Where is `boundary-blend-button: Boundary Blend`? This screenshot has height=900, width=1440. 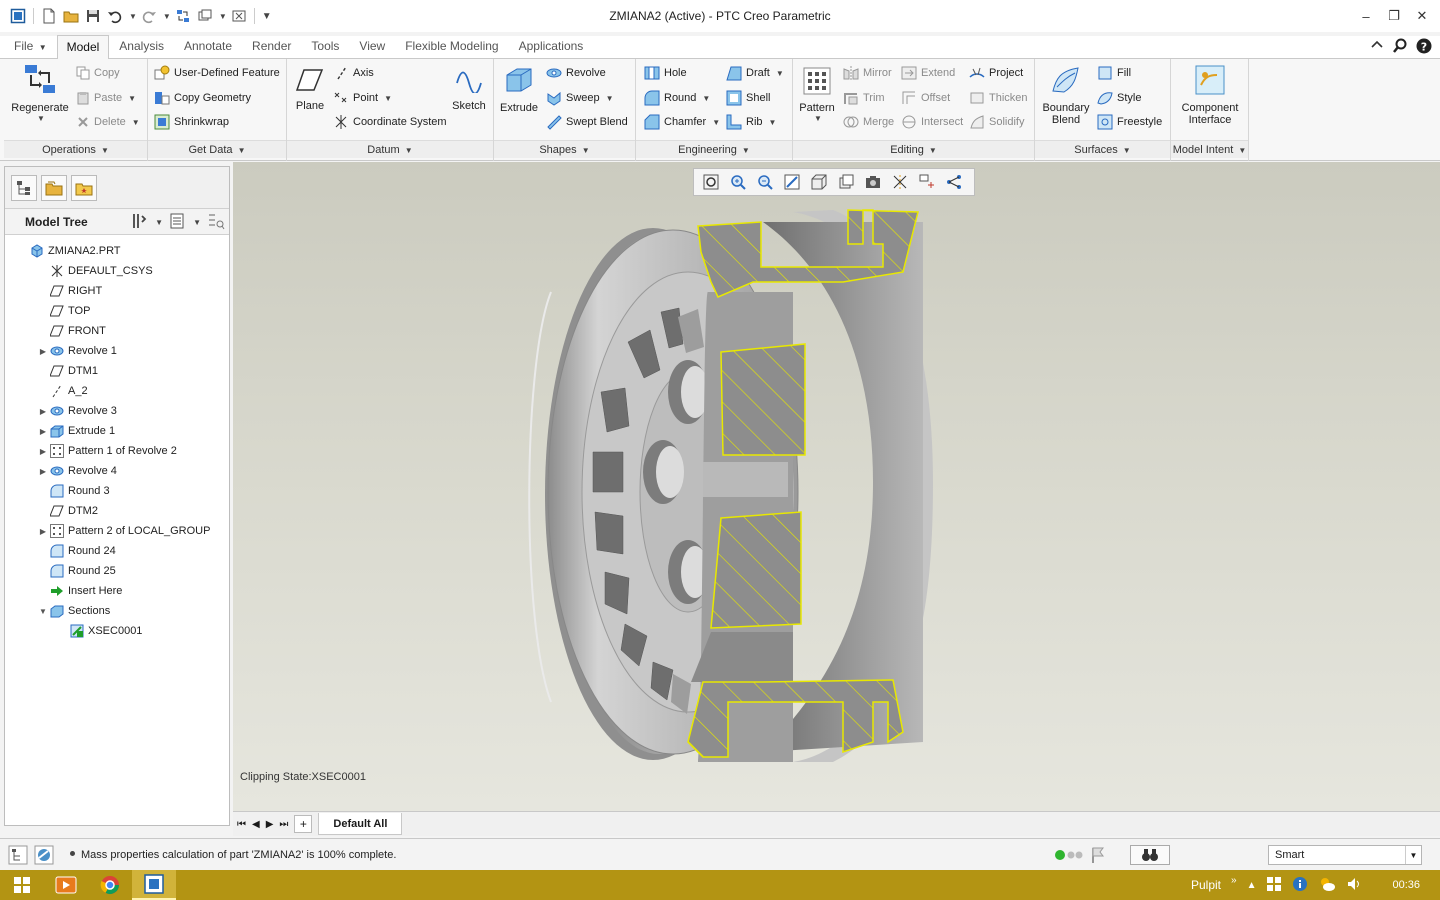 boundary-blend-button: Boundary Blend is located at coordinates (1066, 95).